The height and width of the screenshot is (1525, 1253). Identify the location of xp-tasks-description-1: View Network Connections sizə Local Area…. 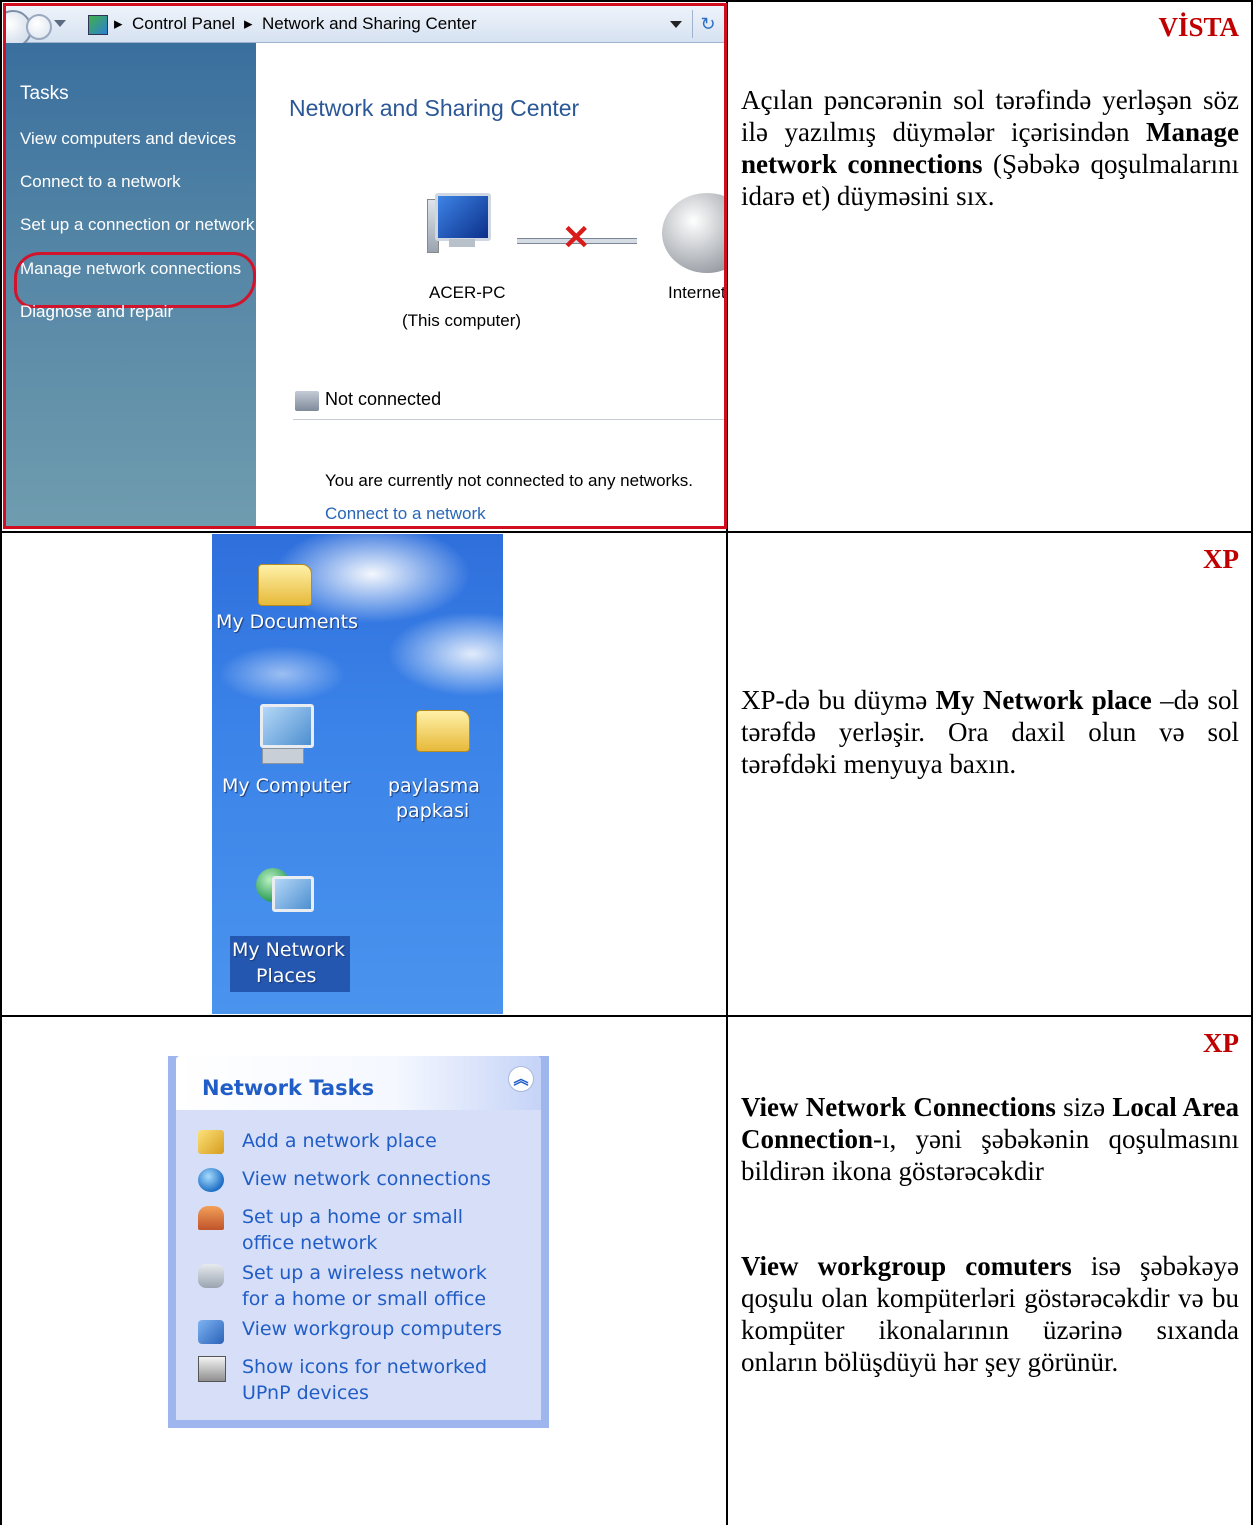
(990, 1139).